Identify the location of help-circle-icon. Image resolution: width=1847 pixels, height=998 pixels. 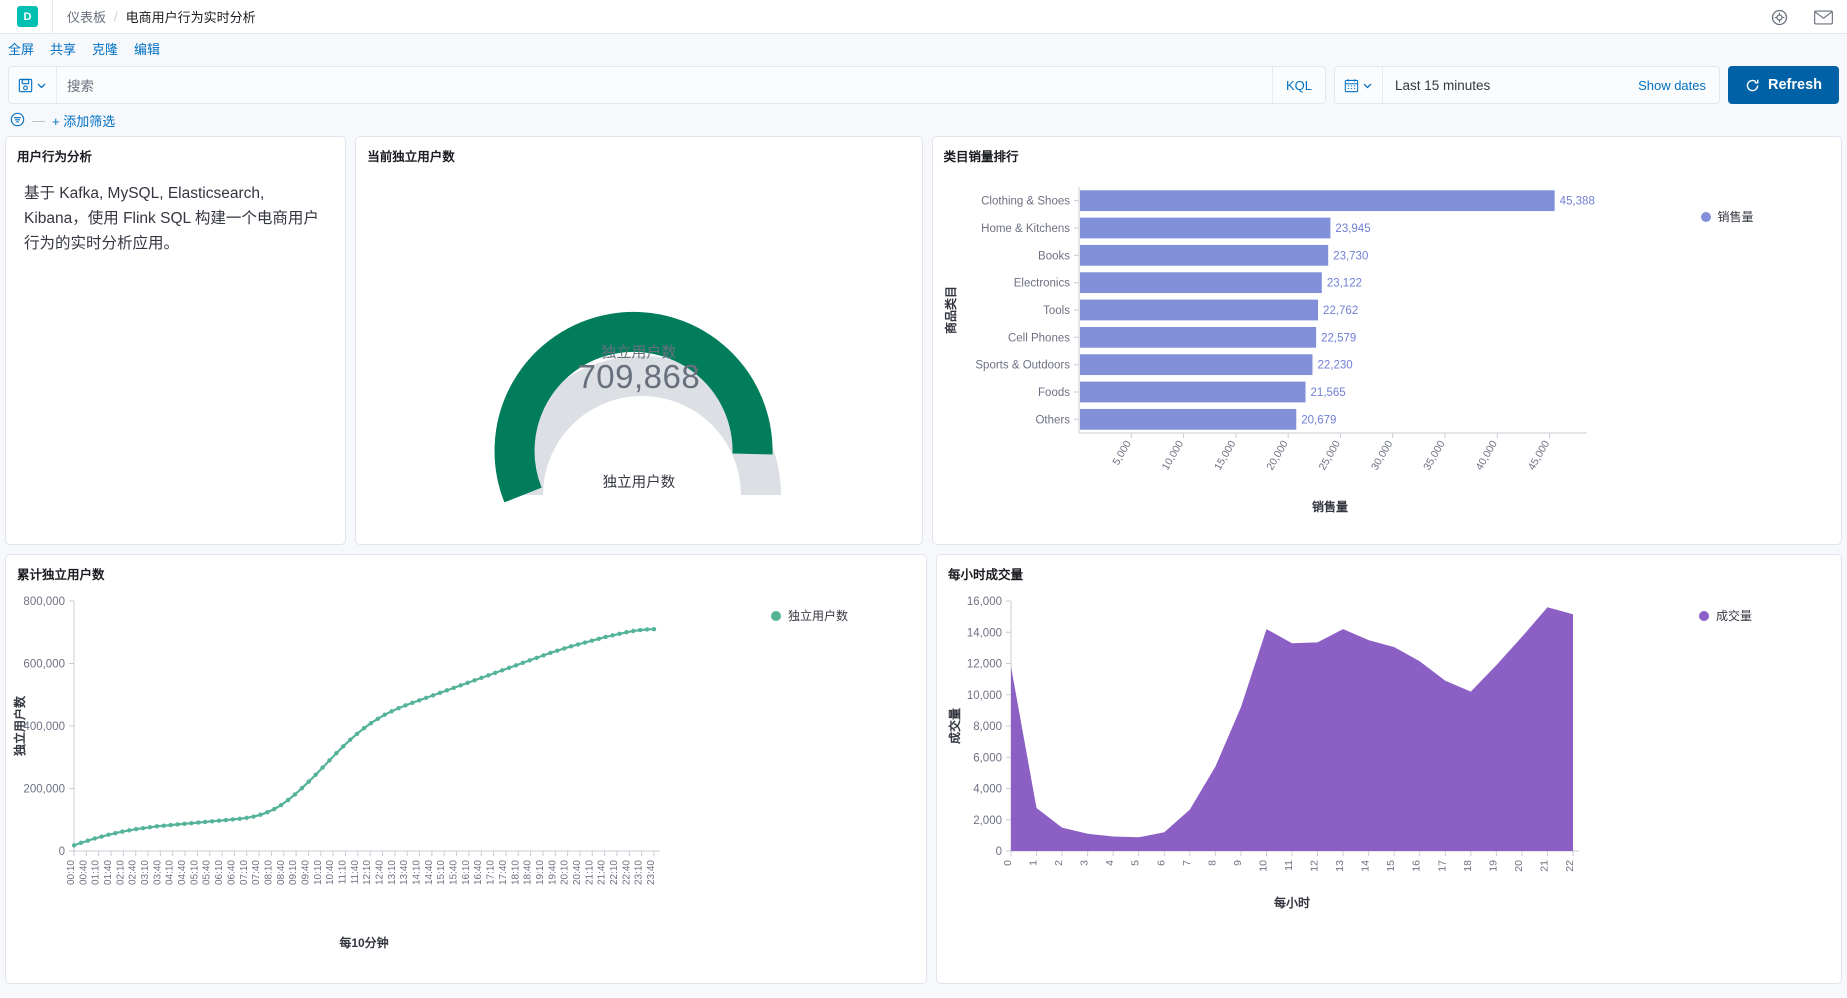
(1779, 17).